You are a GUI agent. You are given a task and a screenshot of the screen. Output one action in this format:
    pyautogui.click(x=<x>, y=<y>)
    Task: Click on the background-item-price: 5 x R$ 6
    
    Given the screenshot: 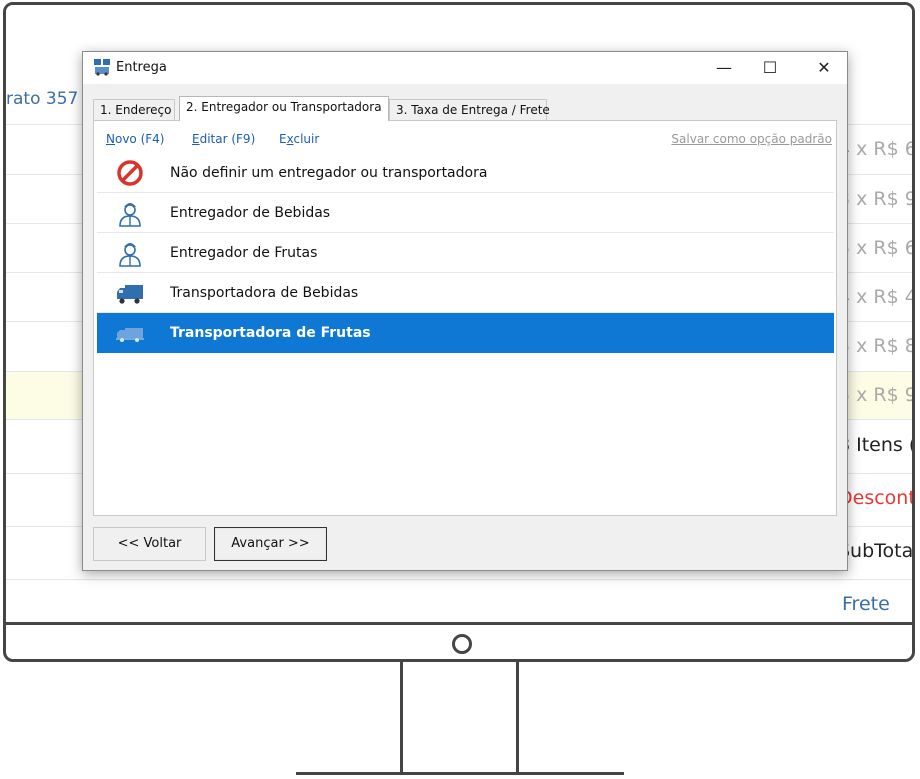 What is the action you would take?
    pyautogui.click(x=875, y=248)
    